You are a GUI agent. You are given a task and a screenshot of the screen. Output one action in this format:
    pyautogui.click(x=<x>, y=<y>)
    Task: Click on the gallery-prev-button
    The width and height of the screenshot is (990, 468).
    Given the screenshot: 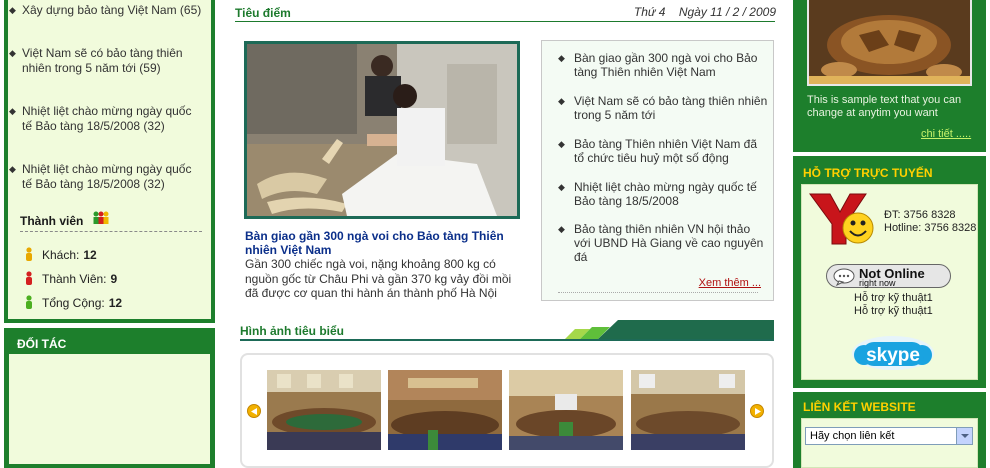 What is the action you would take?
    pyautogui.click(x=254, y=411)
    